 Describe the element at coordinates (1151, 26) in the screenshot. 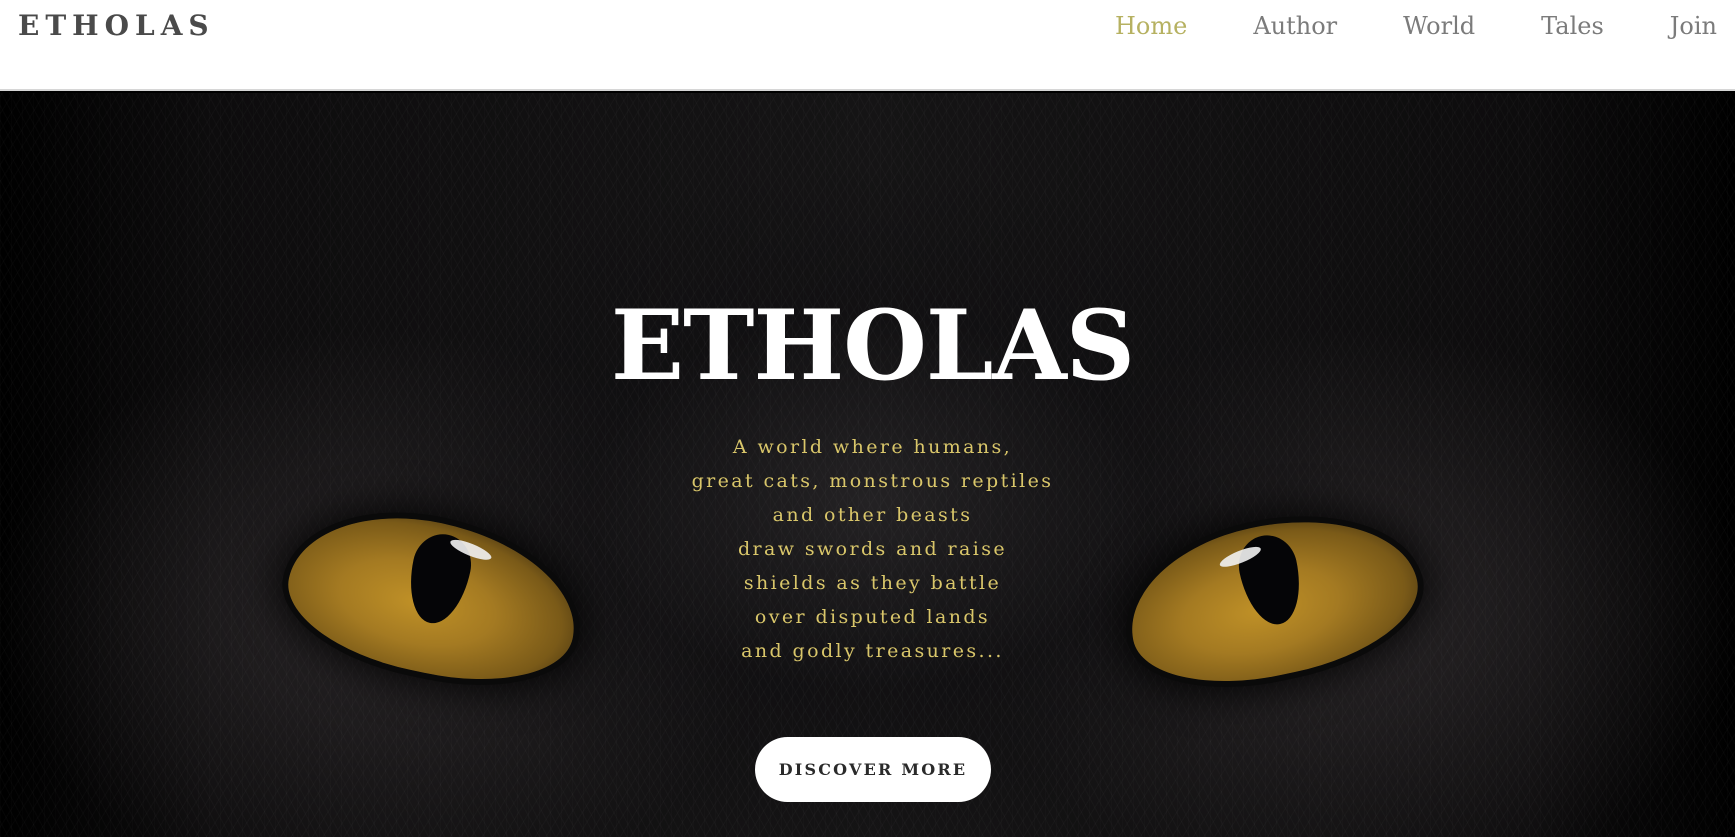

I see `nav-home: Home` at that location.